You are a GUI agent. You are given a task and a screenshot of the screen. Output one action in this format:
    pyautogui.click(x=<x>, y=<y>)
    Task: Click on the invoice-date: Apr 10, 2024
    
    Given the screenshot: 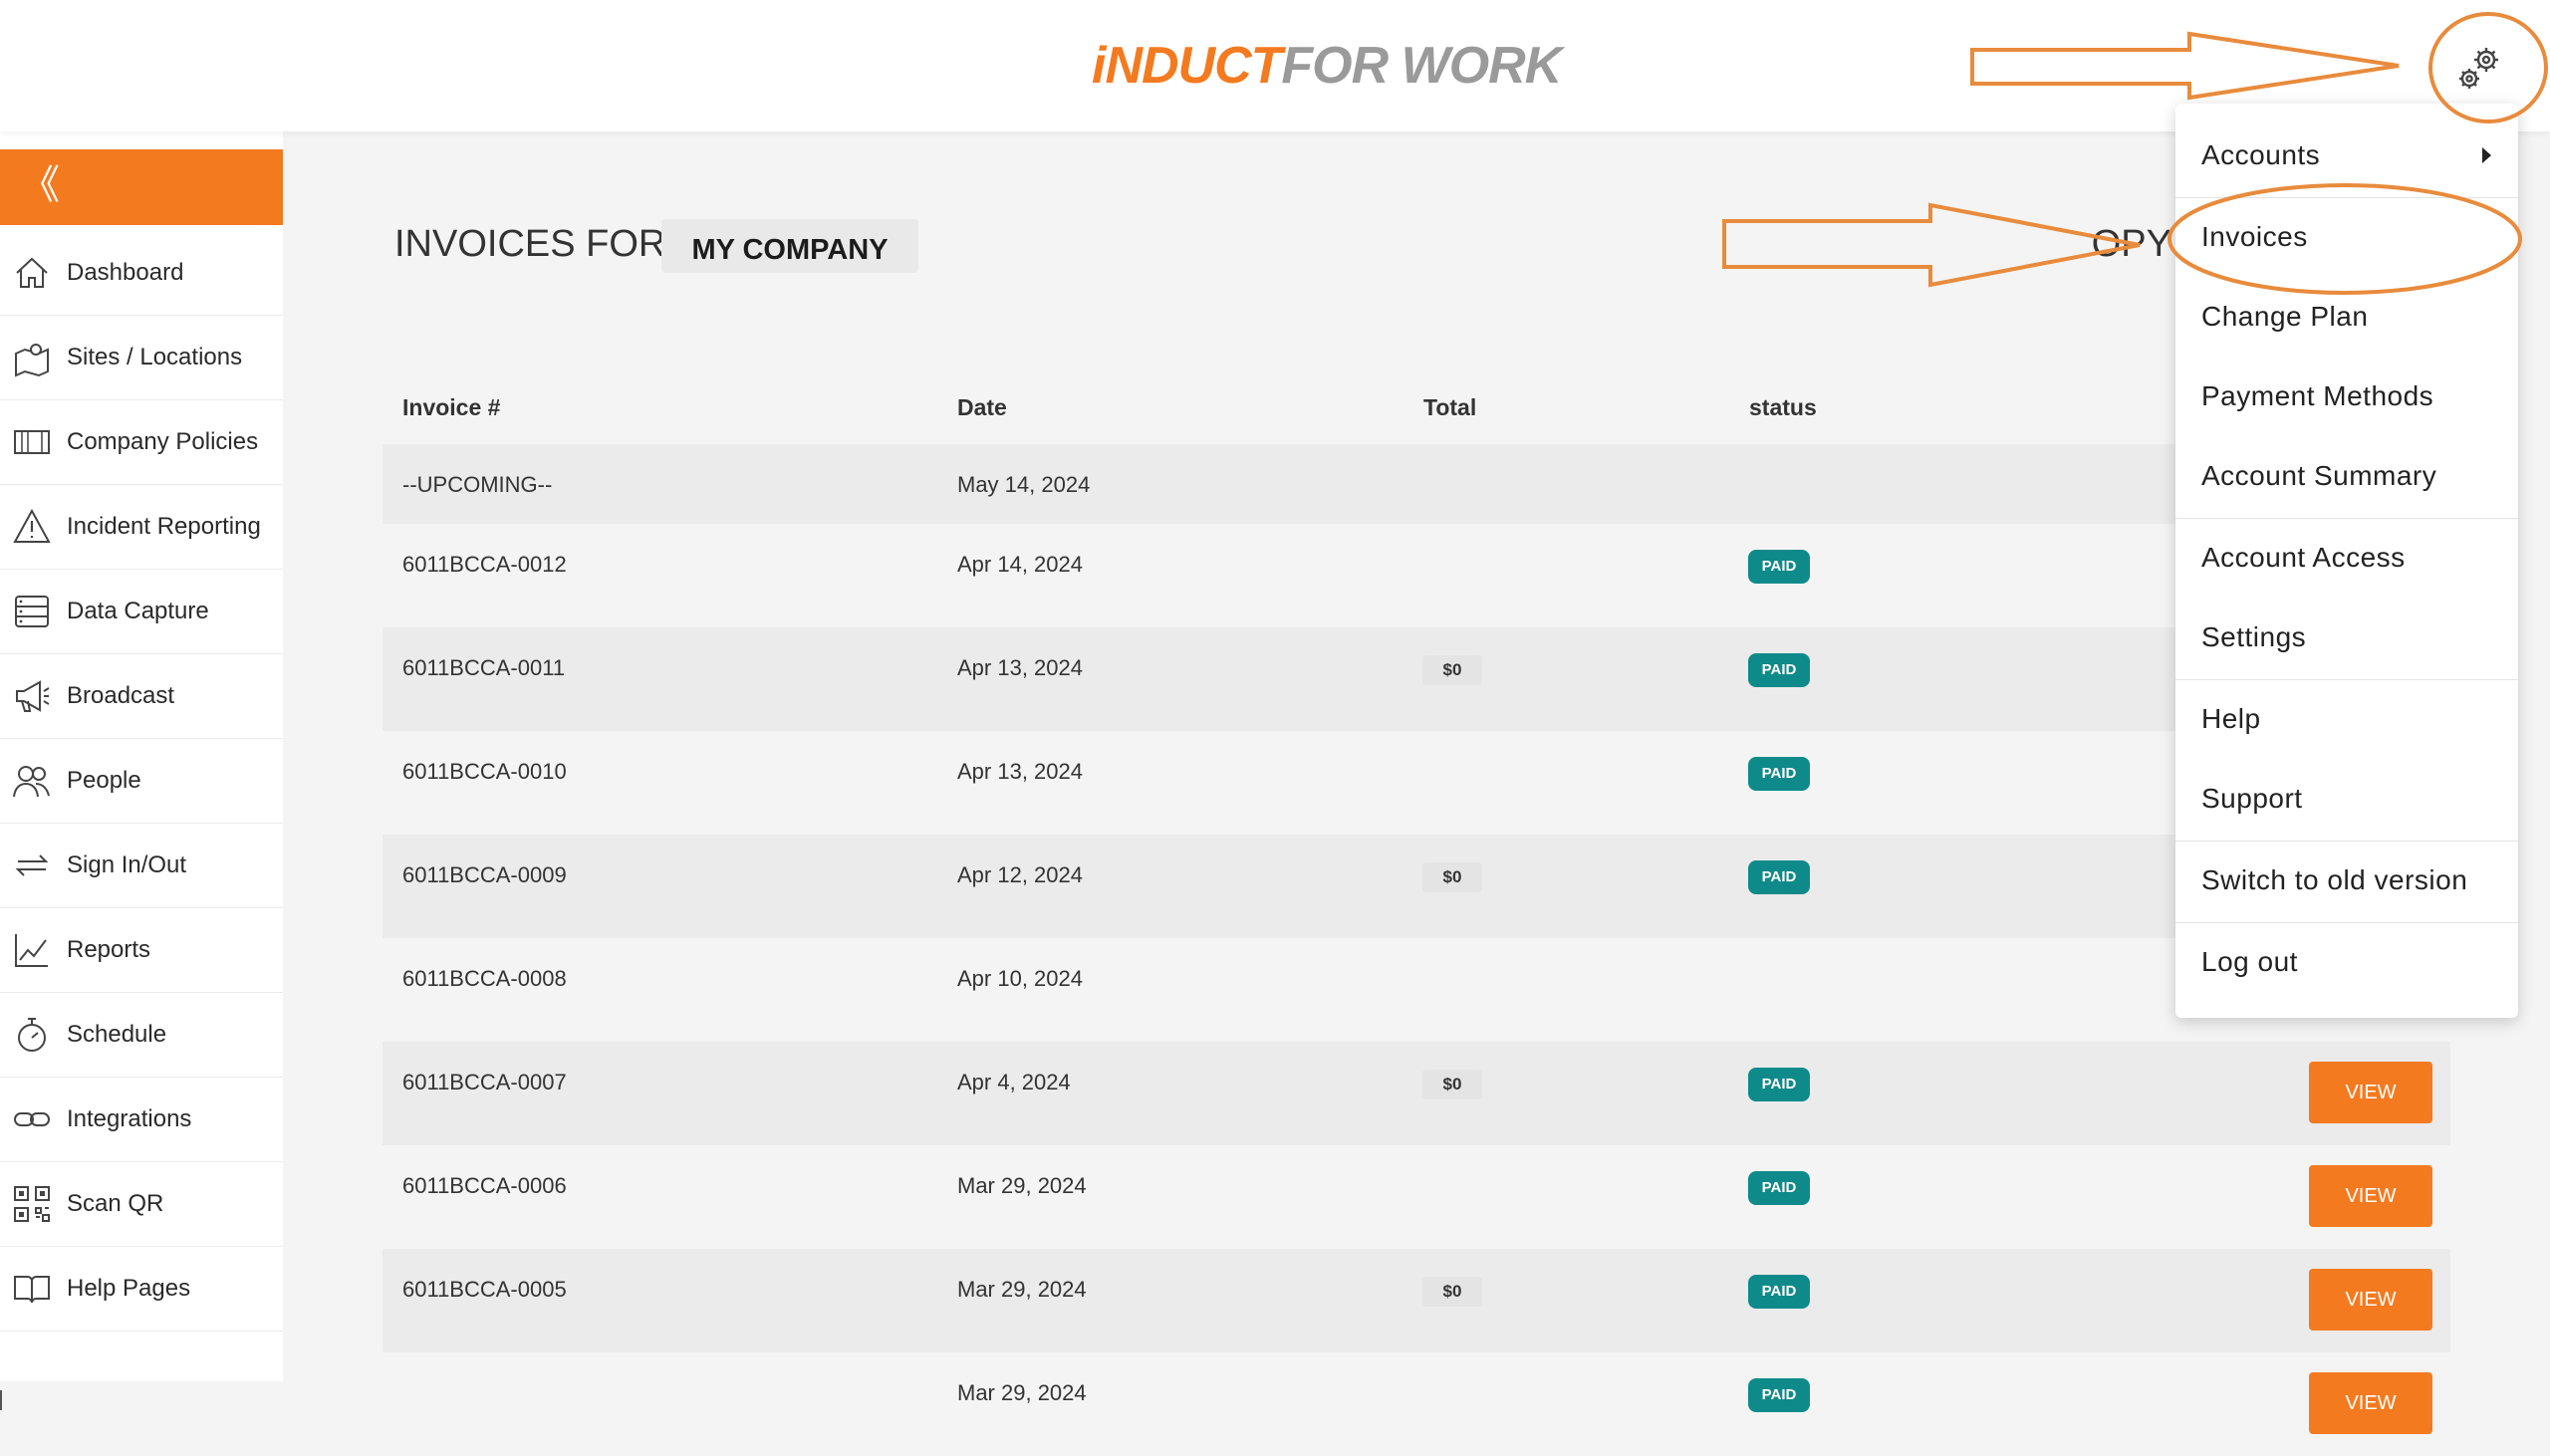 What is the action you would take?
    pyautogui.click(x=1020, y=978)
    